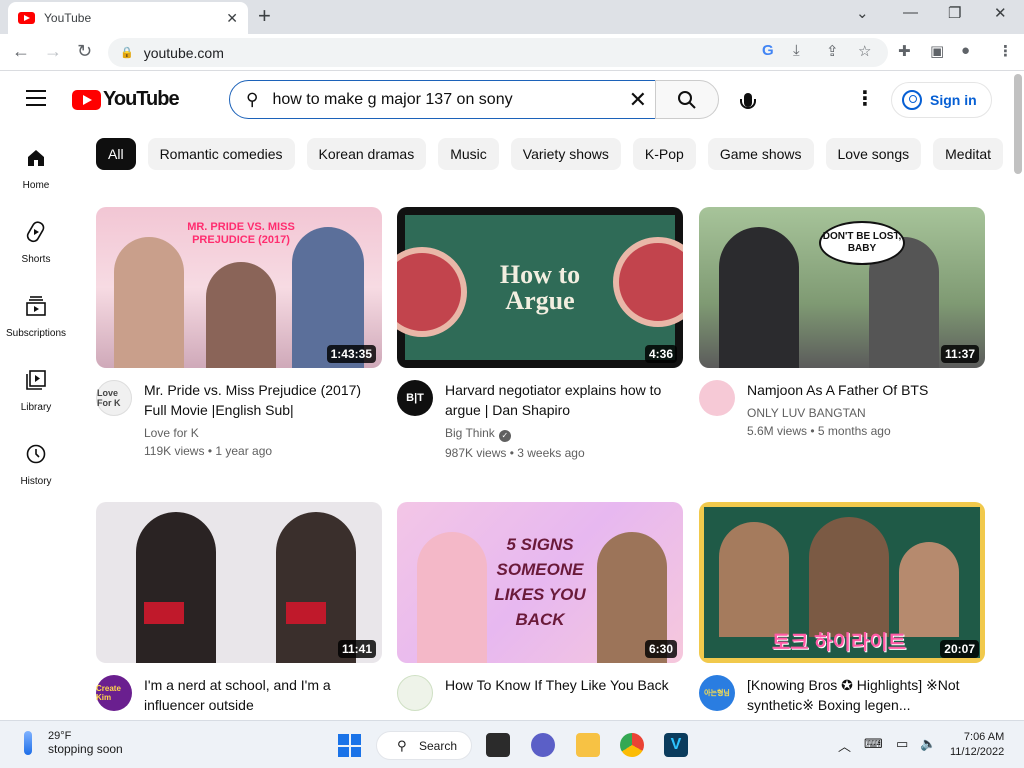  I want to click on channel-avatar: B|T, so click(415, 398).